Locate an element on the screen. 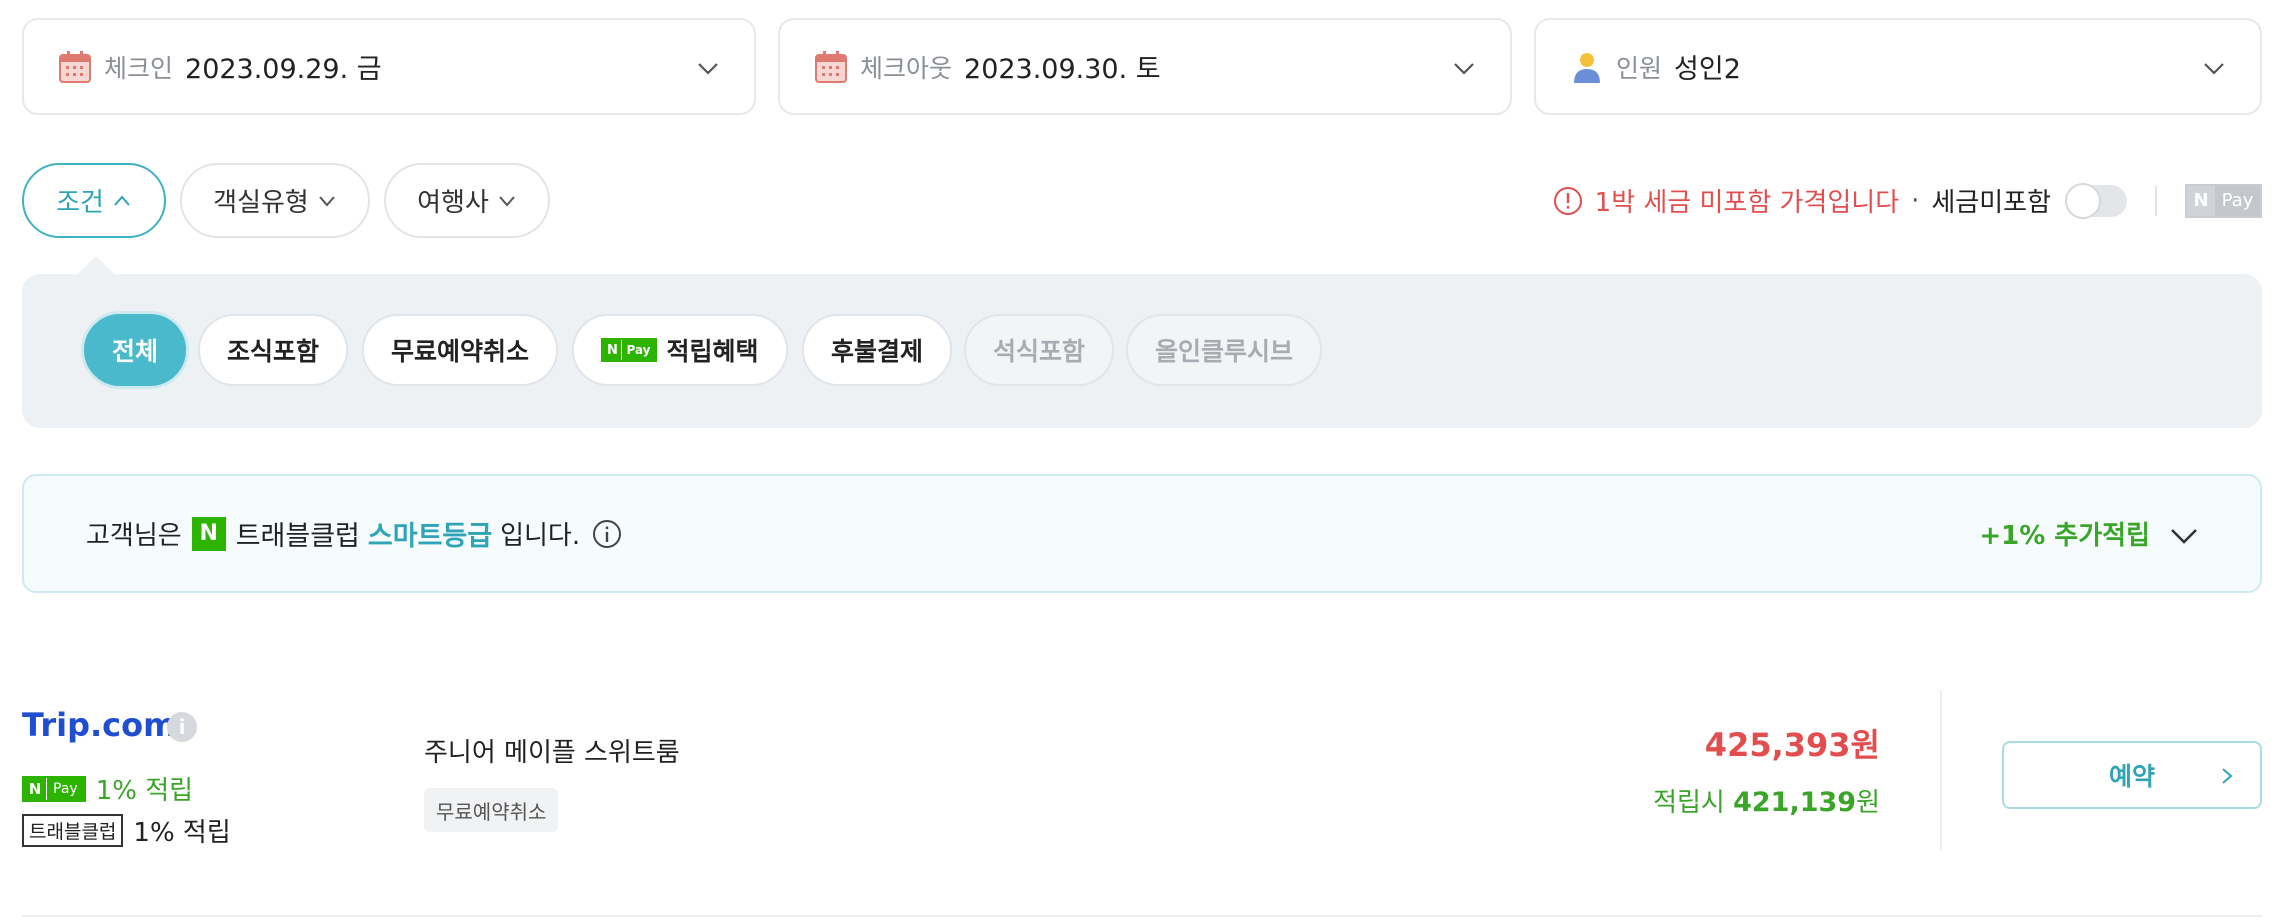 This screenshot has height=920, width=2282. agency-filter-button: 여행사 is located at coordinates (467, 200).